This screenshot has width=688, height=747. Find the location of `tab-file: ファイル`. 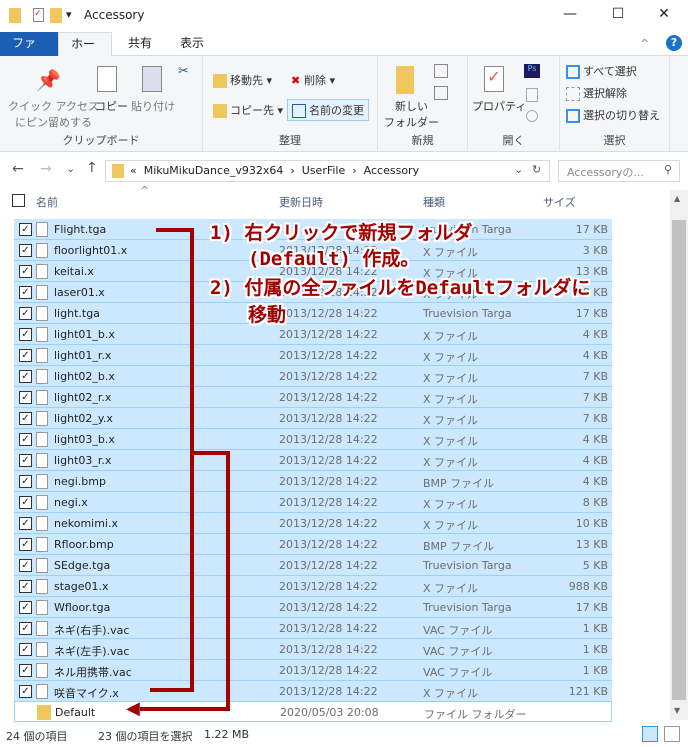

tab-file: ファイル is located at coordinates (29, 52).